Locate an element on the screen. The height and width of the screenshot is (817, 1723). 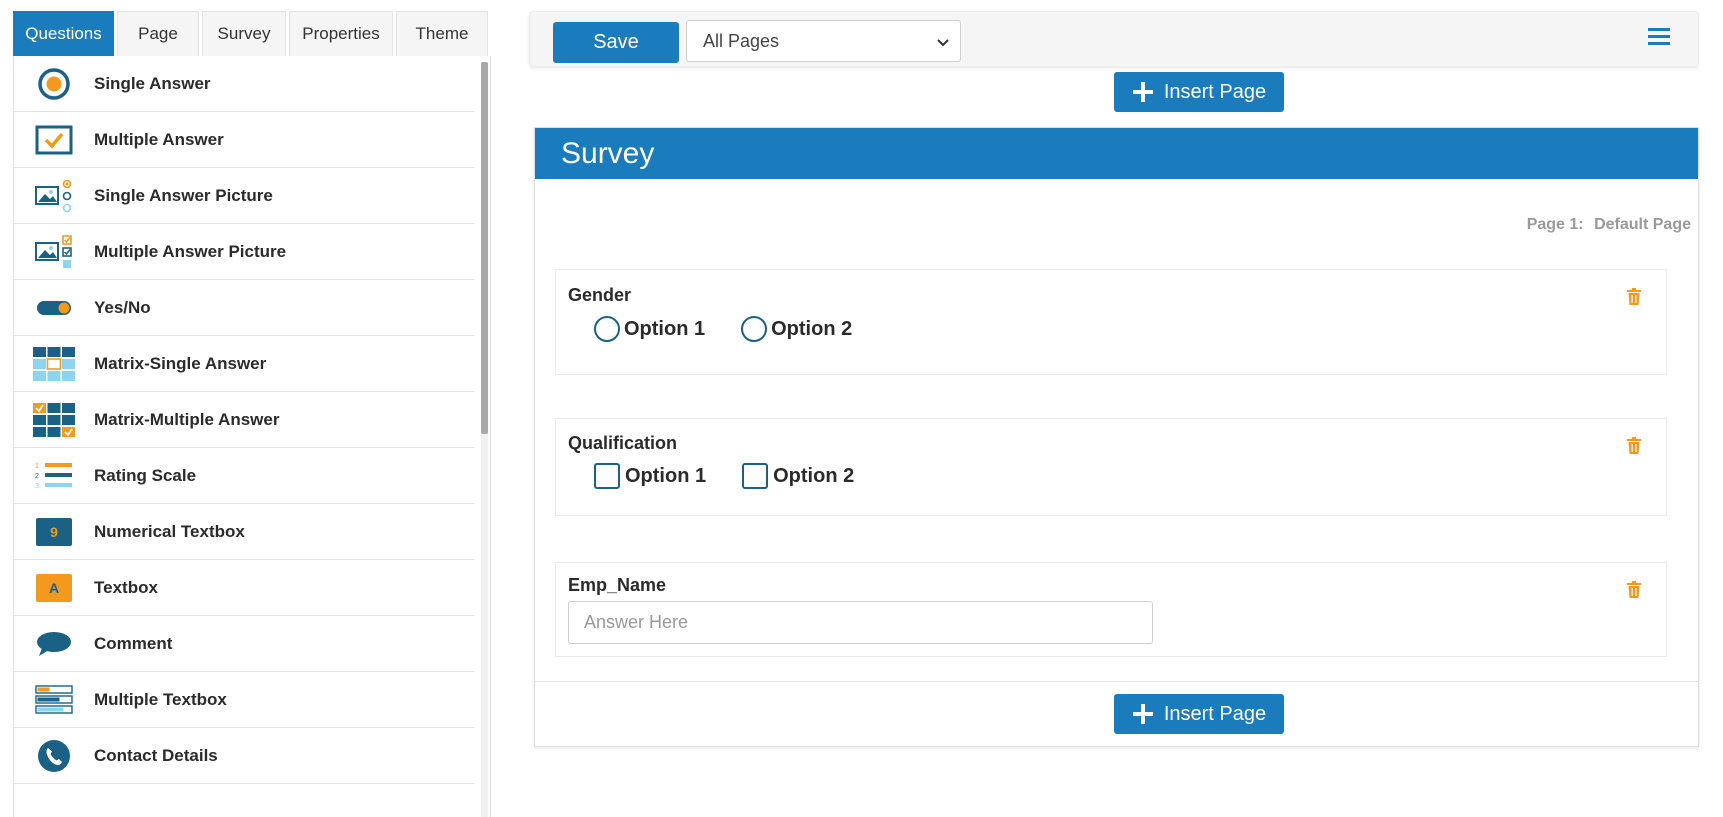
multiple-answer-icon is located at coordinates (54, 140).